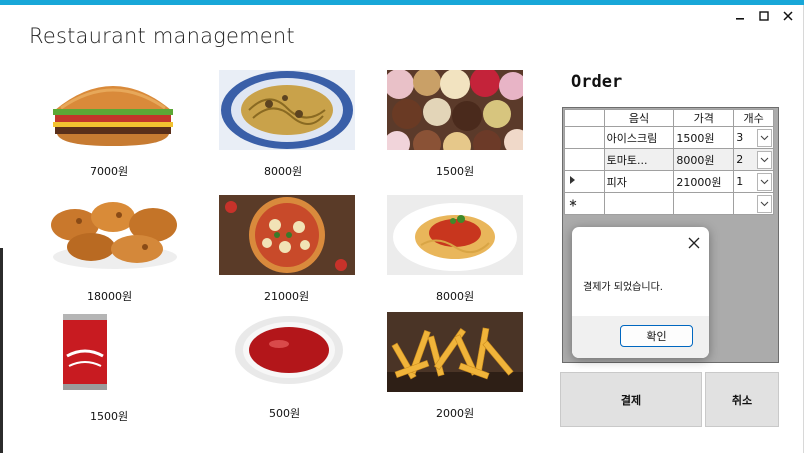 This screenshot has width=804, height=453. I want to click on spaghetti-image, so click(455, 235).